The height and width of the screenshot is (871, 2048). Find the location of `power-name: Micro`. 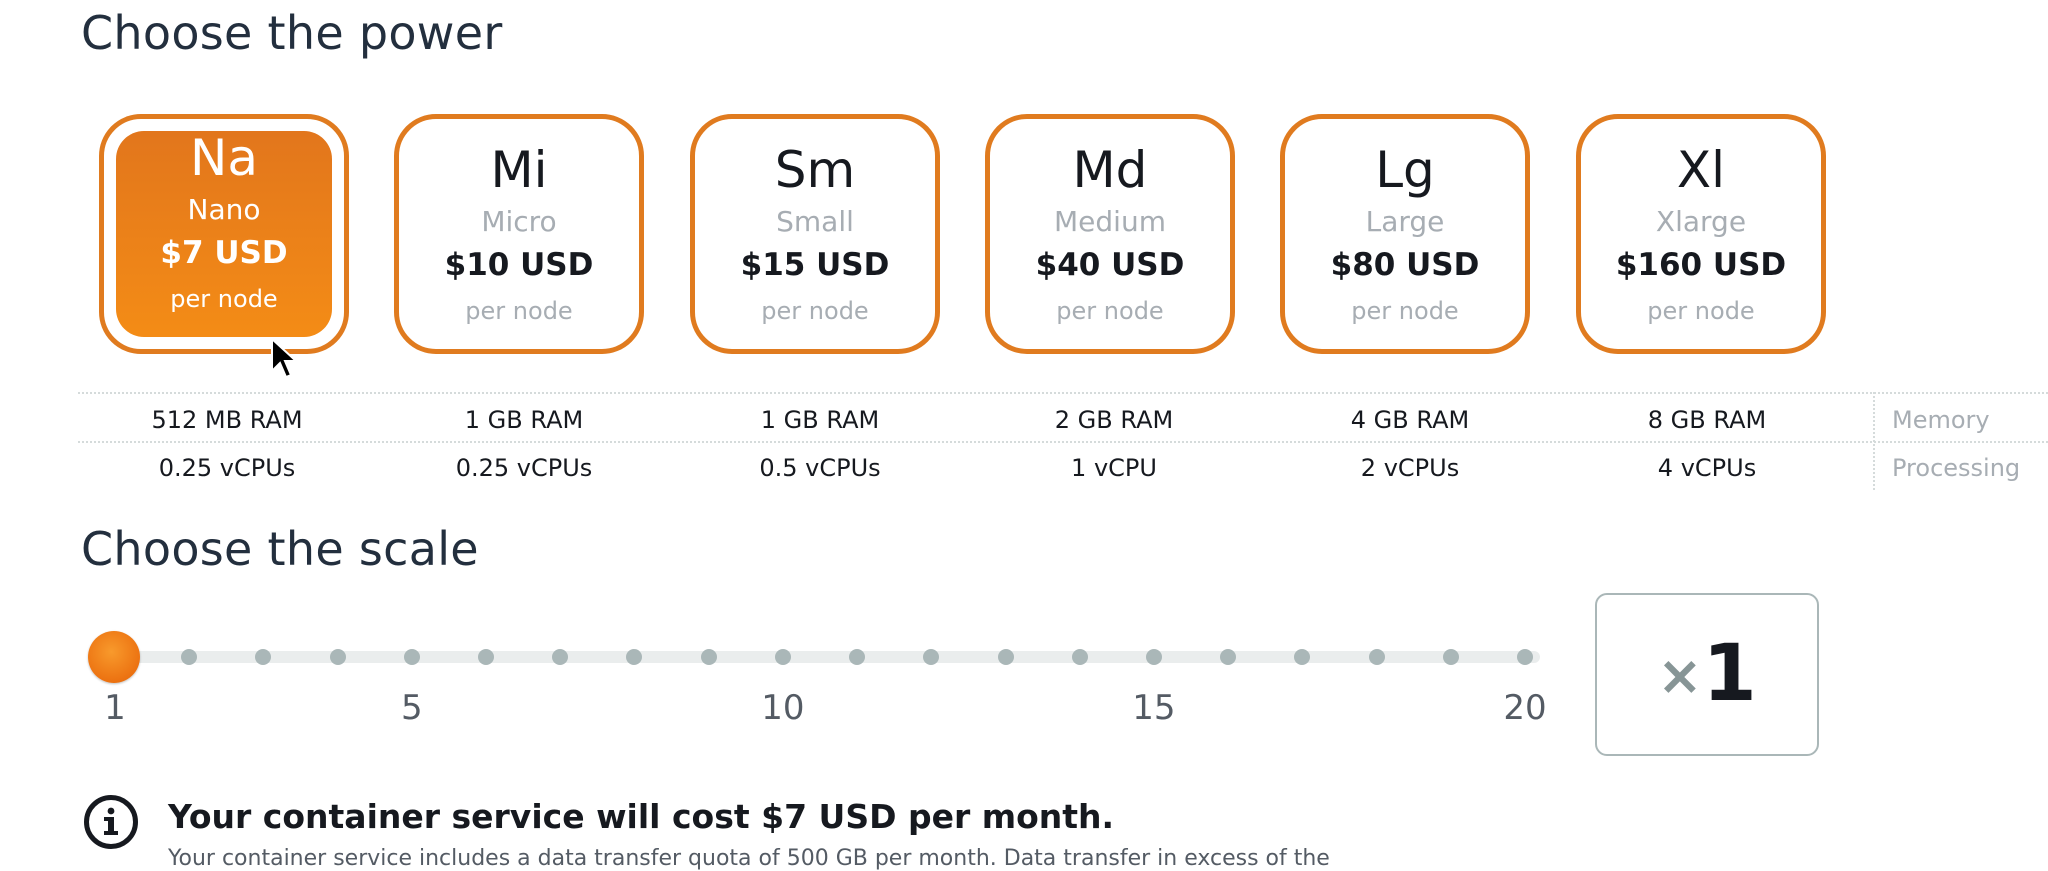

power-name: Micro is located at coordinates (519, 221).